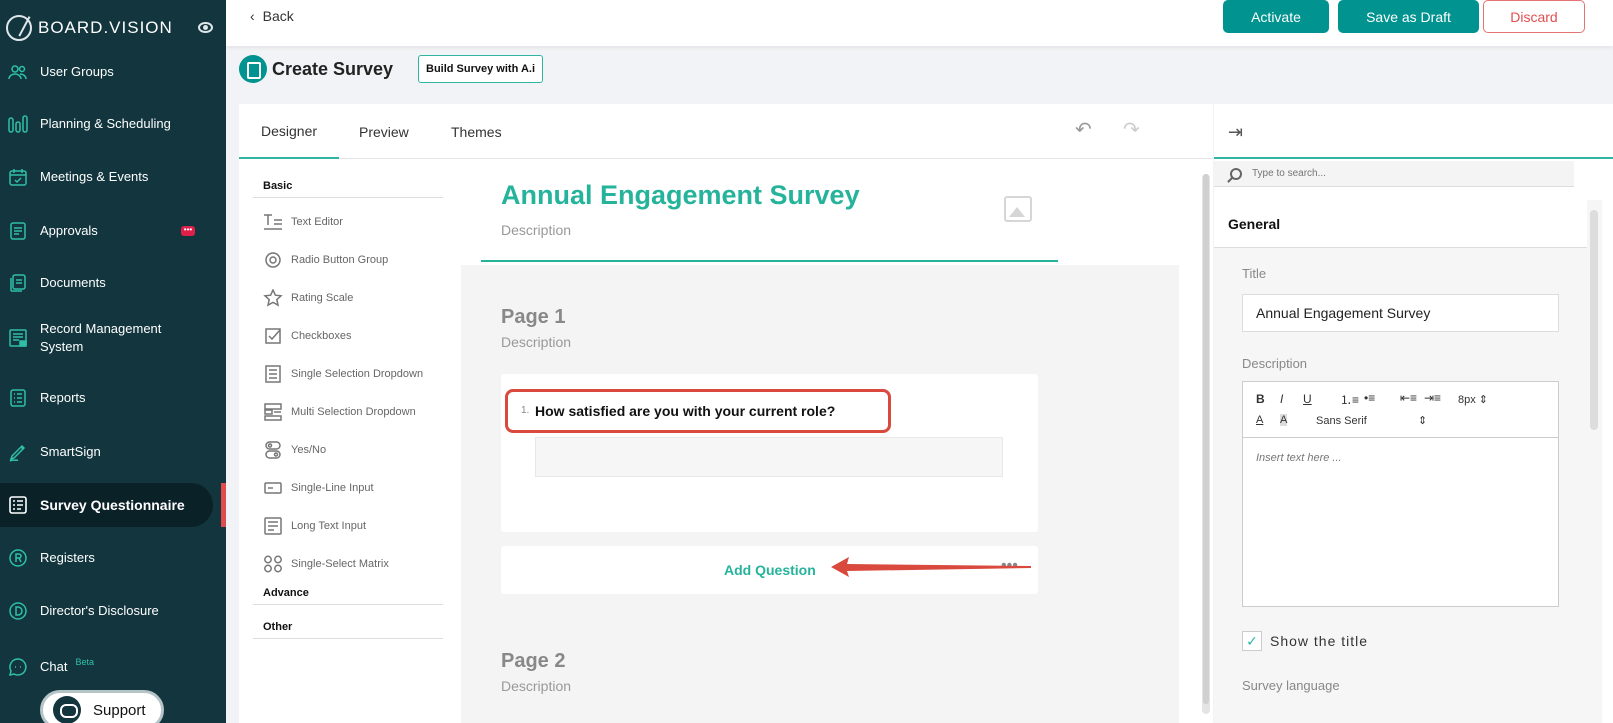 This screenshot has height=723, width=1613. I want to click on underline-icon: U, so click(1307, 399).